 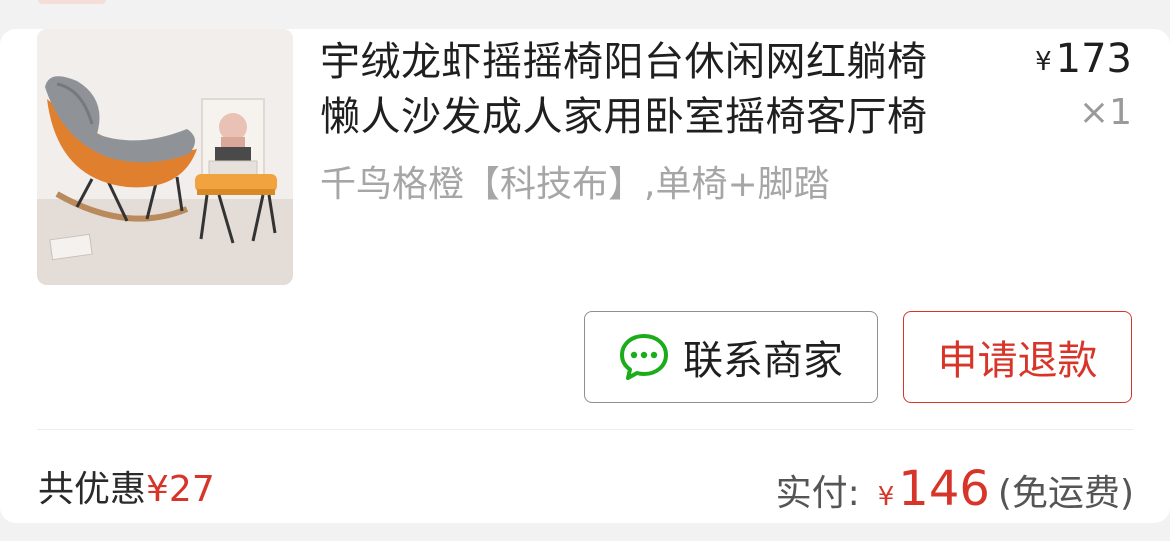 I want to click on product-title-line1: 宇绒龙虾摇摇椅阳台休闲网红躺椅, so click(x=624, y=62).